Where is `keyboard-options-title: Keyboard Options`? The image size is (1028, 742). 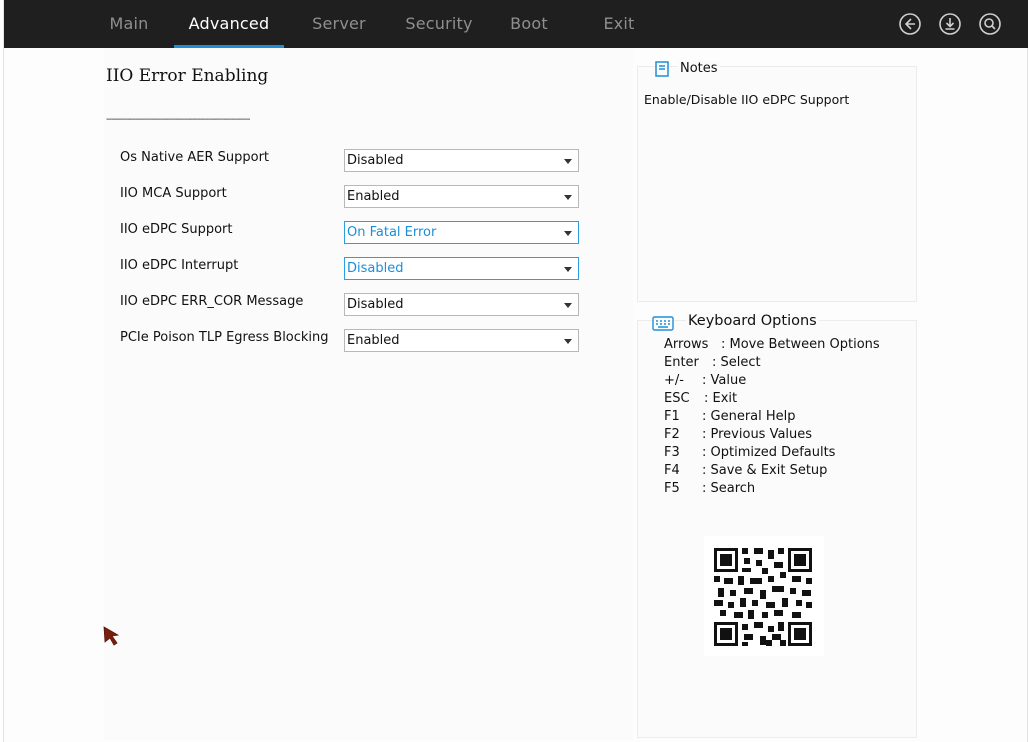
keyboard-options-title: Keyboard Options is located at coordinates (752, 321).